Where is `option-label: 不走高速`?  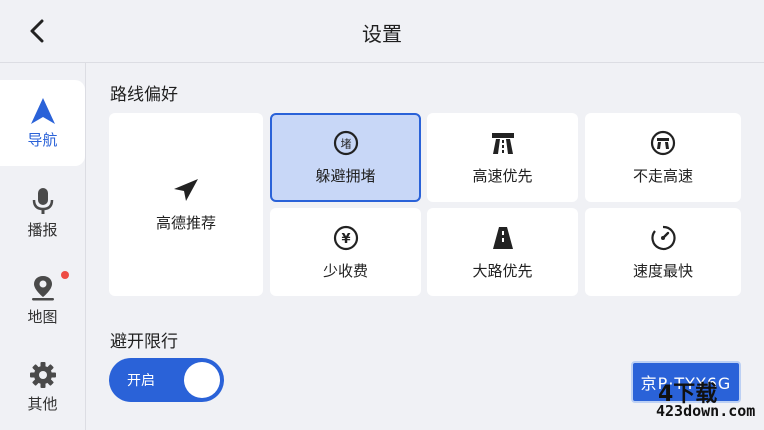
option-label: 不走高速 is located at coordinates (662, 176).